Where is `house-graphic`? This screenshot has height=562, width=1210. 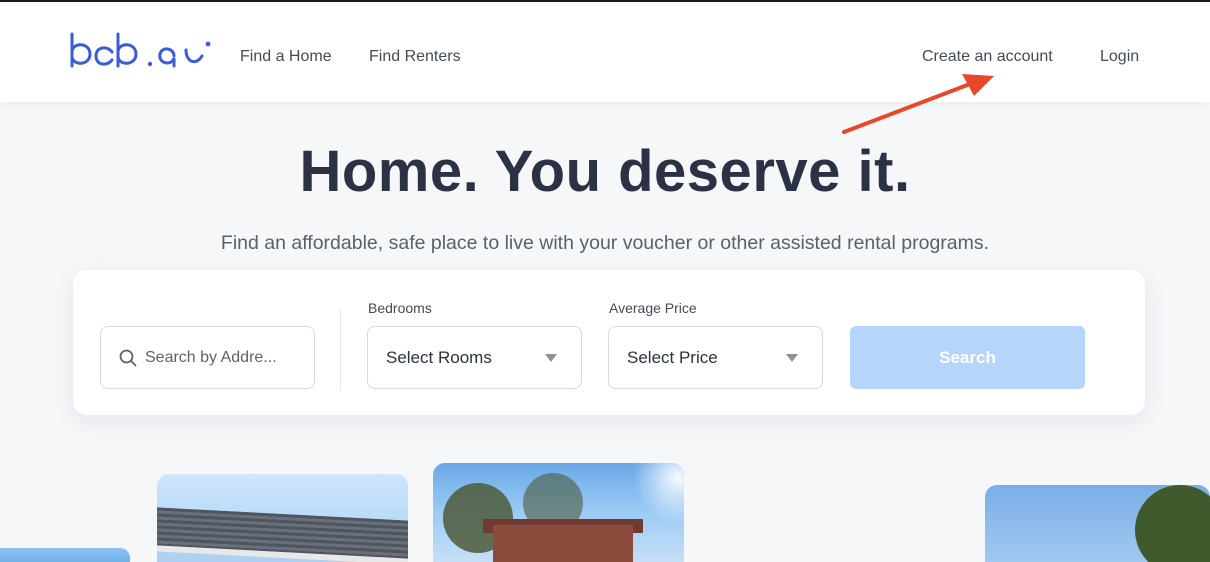 house-graphic is located at coordinates (563, 543).